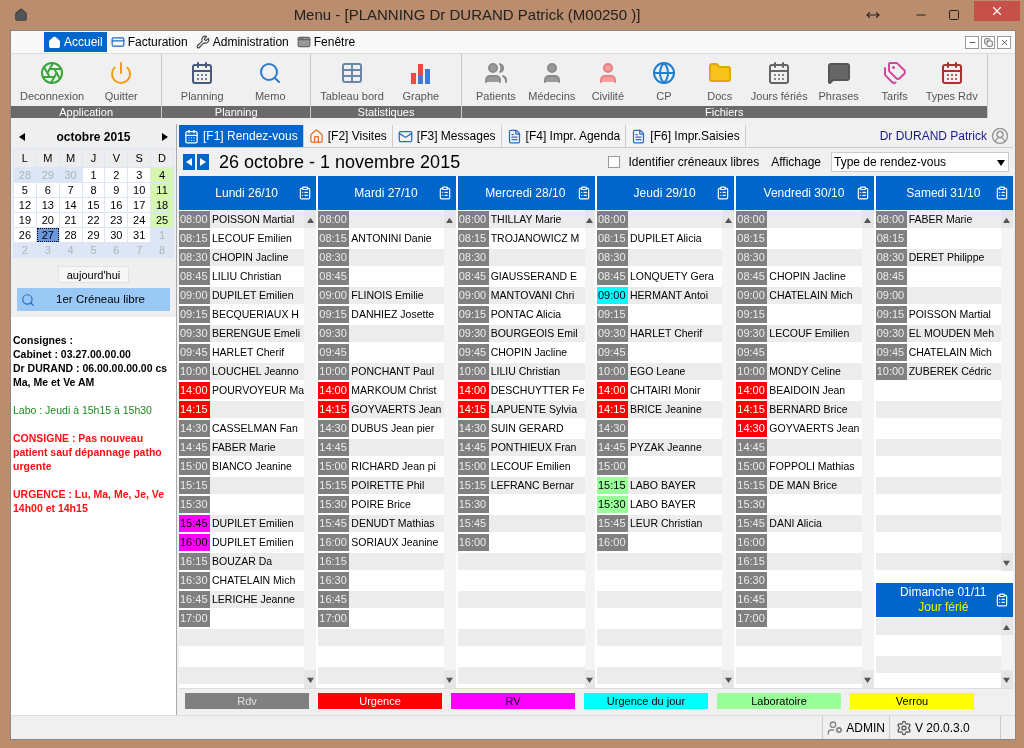 The width and height of the screenshot is (1024, 748). What do you see at coordinates (675, 523) in the screenshot?
I see `appointment-cell: LEUR Christian` at bounding box center [675, 523].